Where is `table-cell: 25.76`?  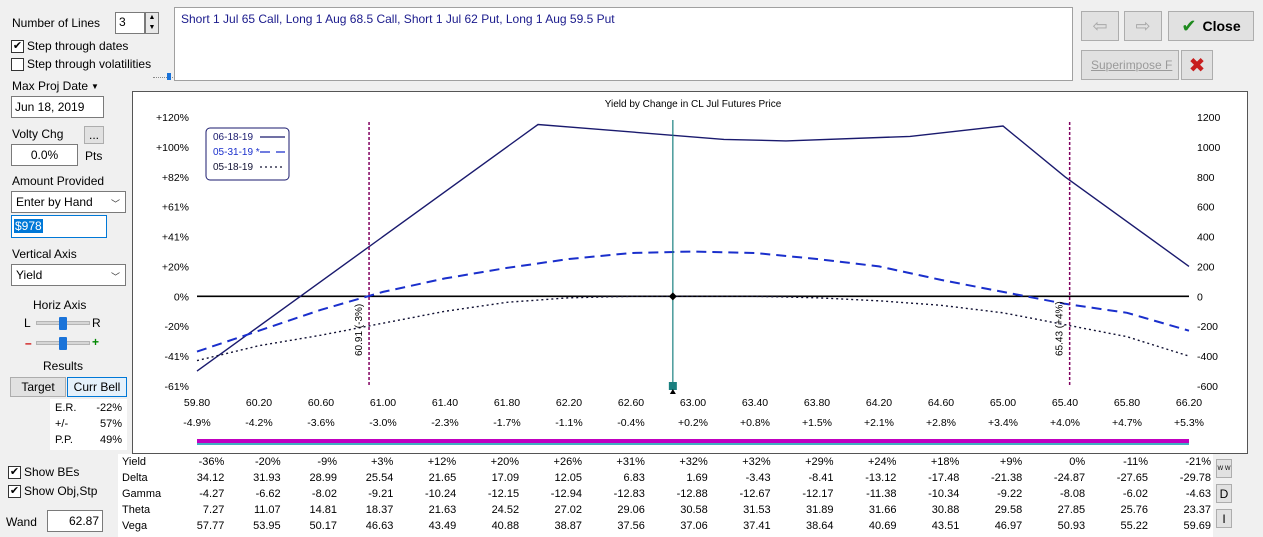 table-cell: 25.76 is located at coordinates (1134, 510).